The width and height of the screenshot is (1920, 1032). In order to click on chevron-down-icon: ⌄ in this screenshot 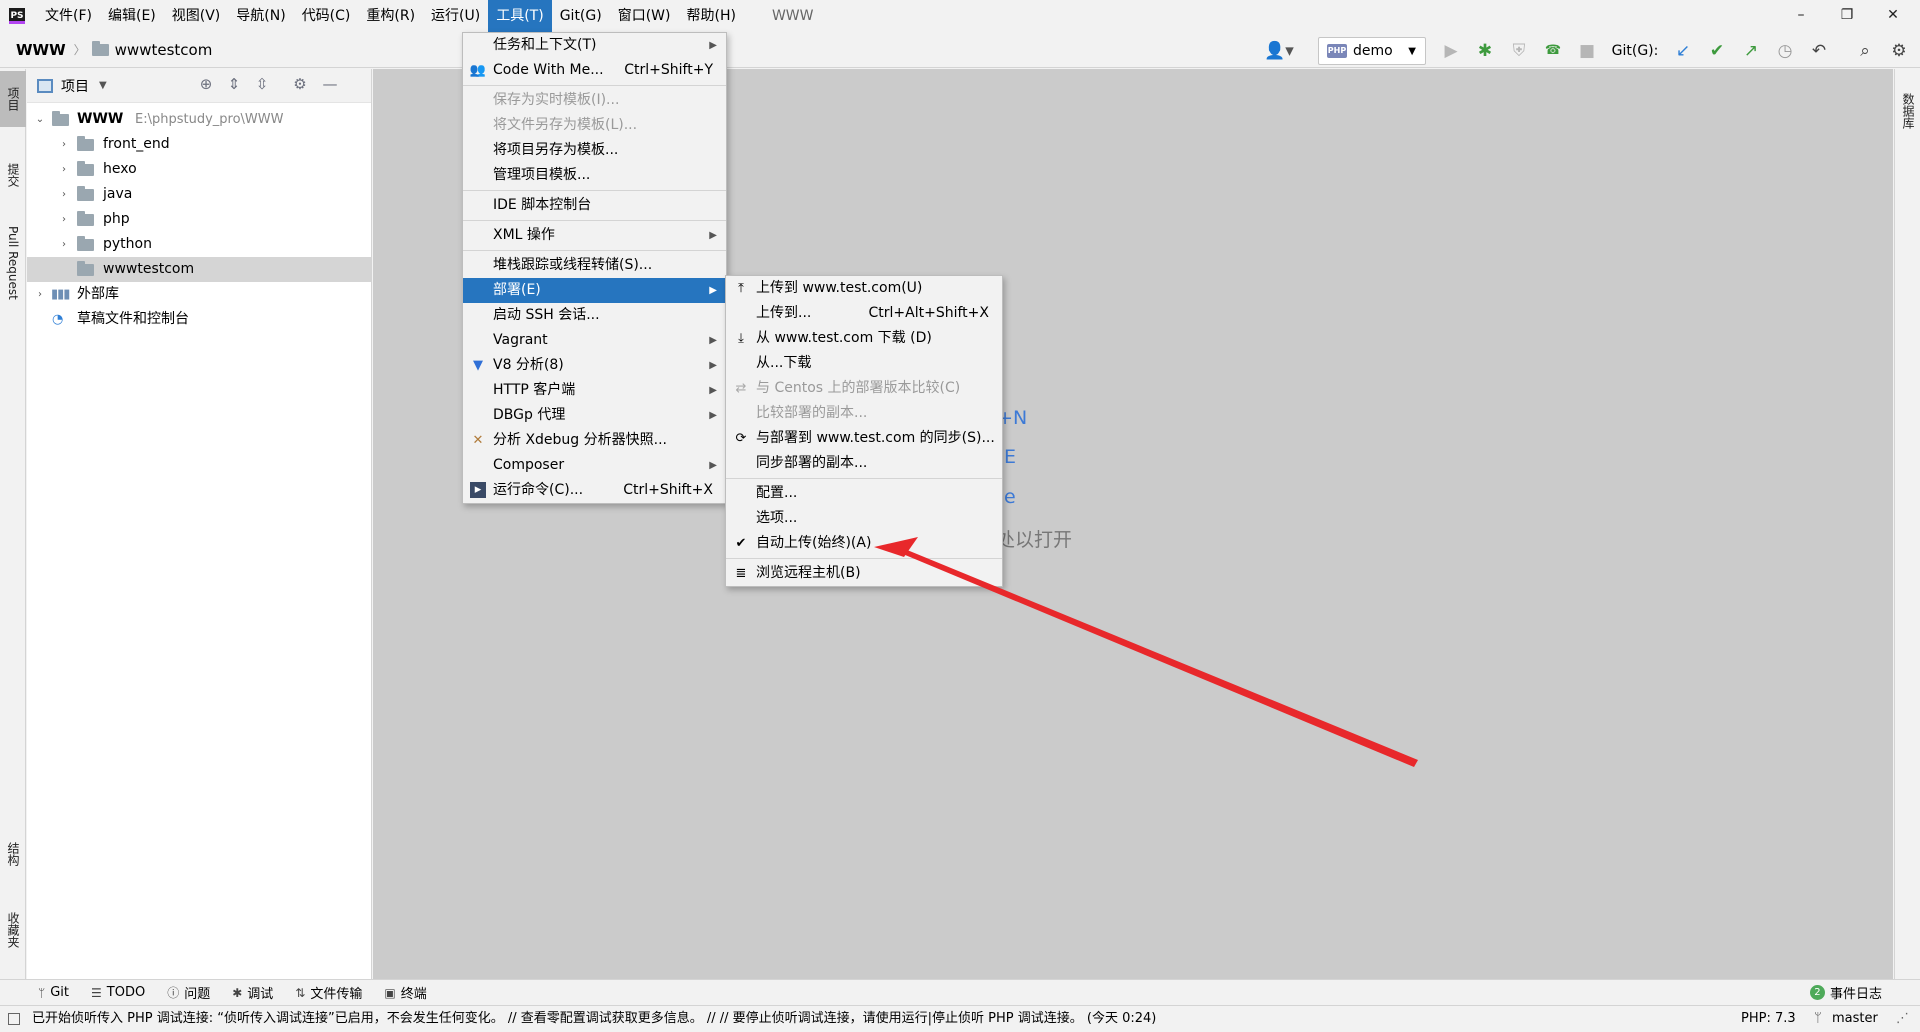, I will do `click(40, 119)`.